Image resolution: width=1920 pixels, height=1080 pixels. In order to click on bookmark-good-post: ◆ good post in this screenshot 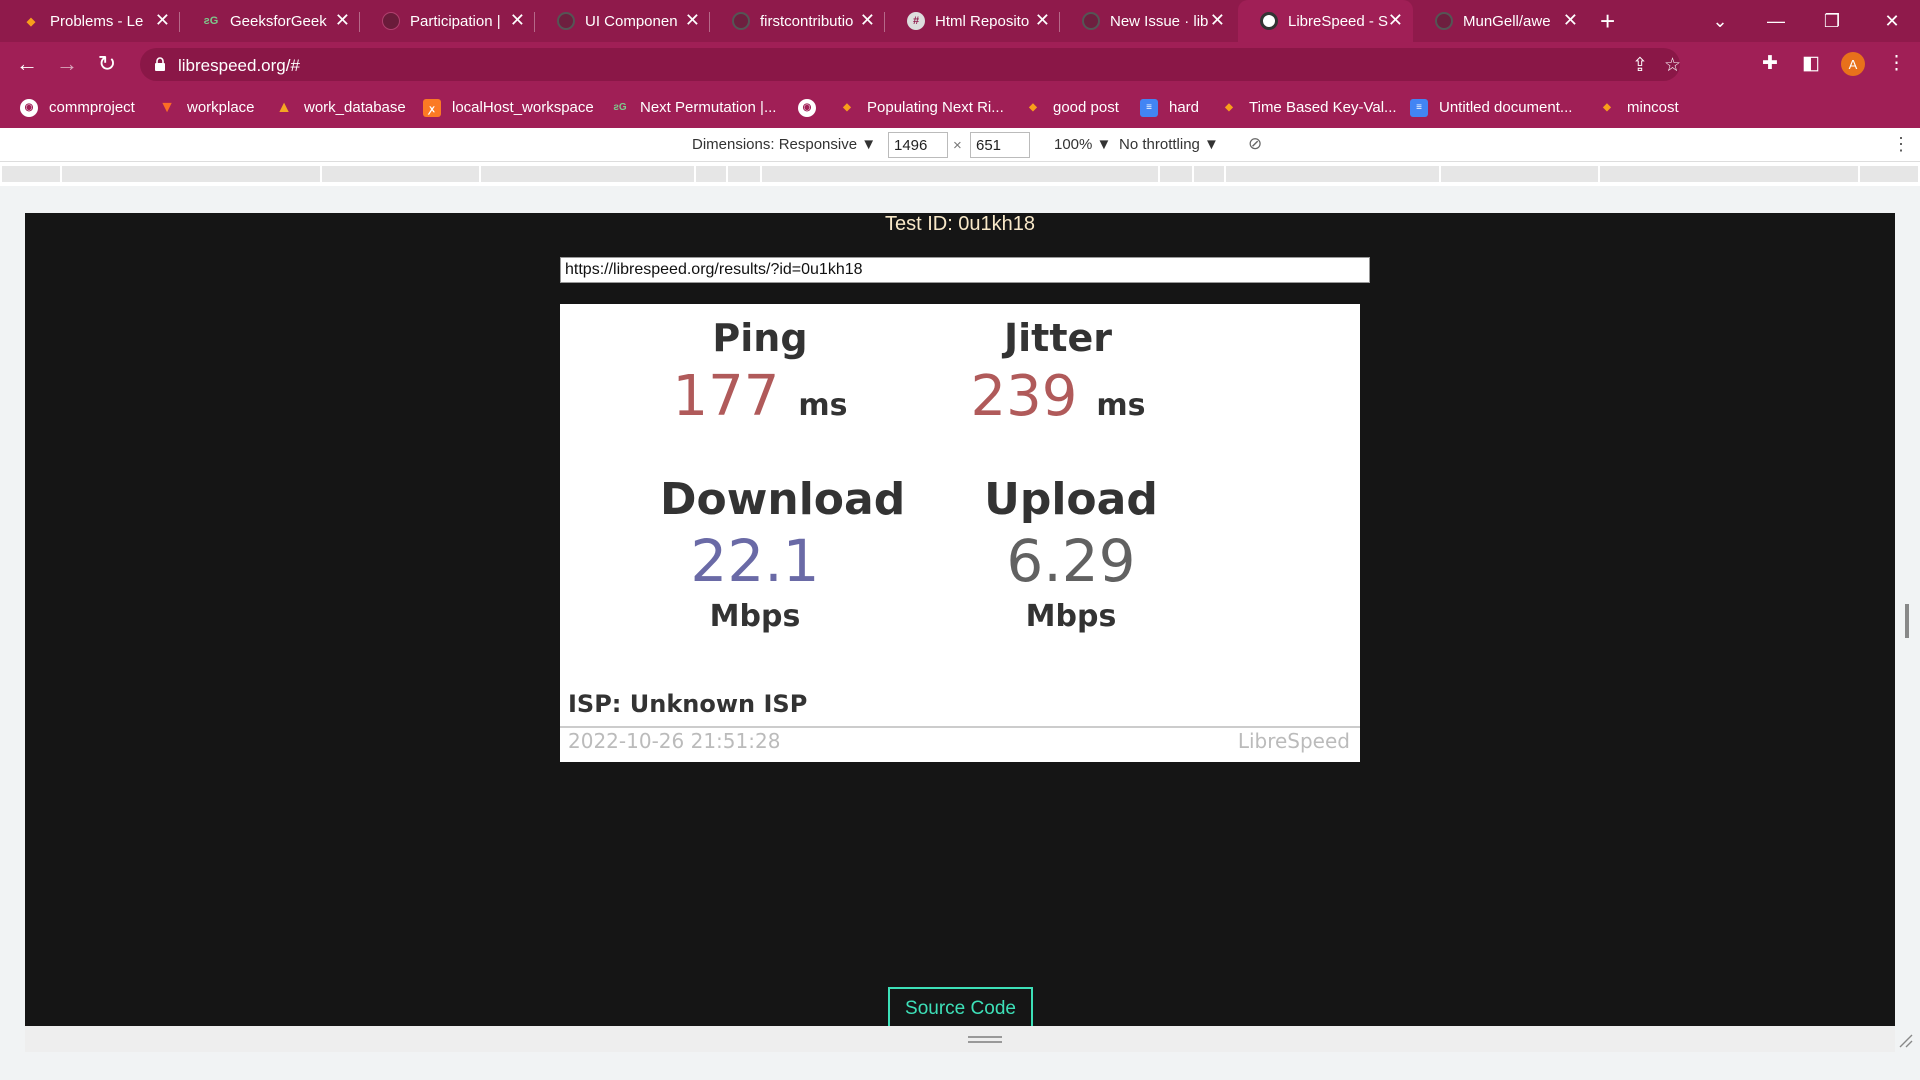, I will do `click(1071, 107)`.